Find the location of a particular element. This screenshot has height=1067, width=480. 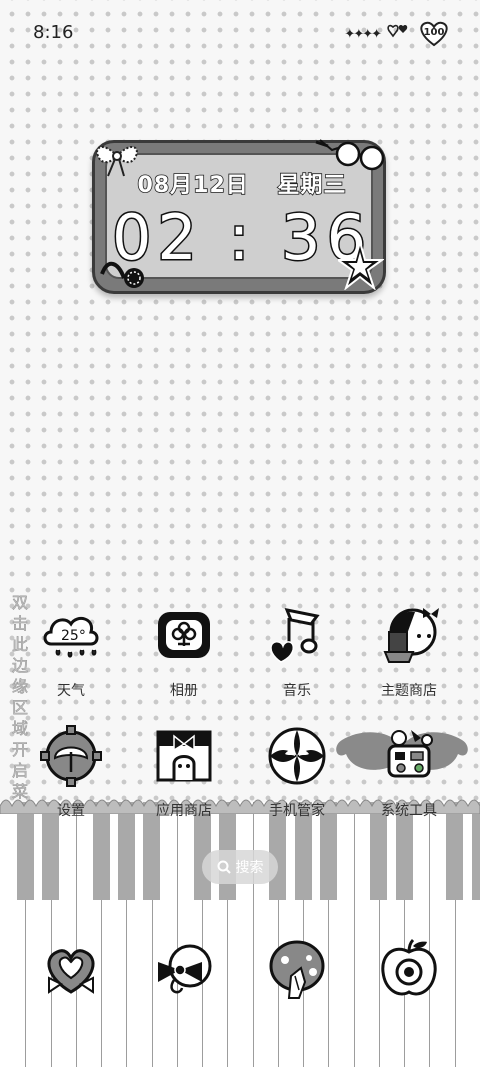

app-theme-store: 主题商店 is located at coordinates (409, 652).